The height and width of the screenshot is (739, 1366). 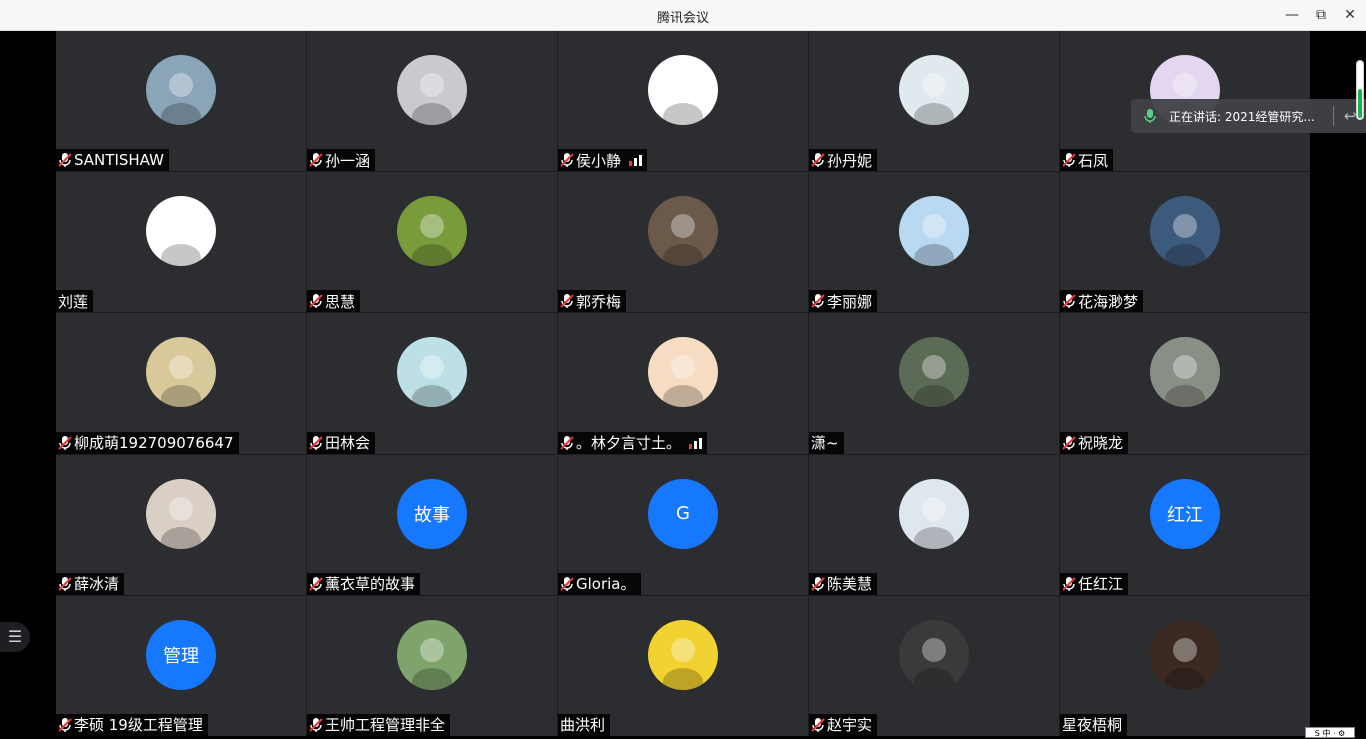 What do you see at coordinates (1360, 103) in the screenshot?
I see `volume-level-fill` at bounding box center [1360, 103].